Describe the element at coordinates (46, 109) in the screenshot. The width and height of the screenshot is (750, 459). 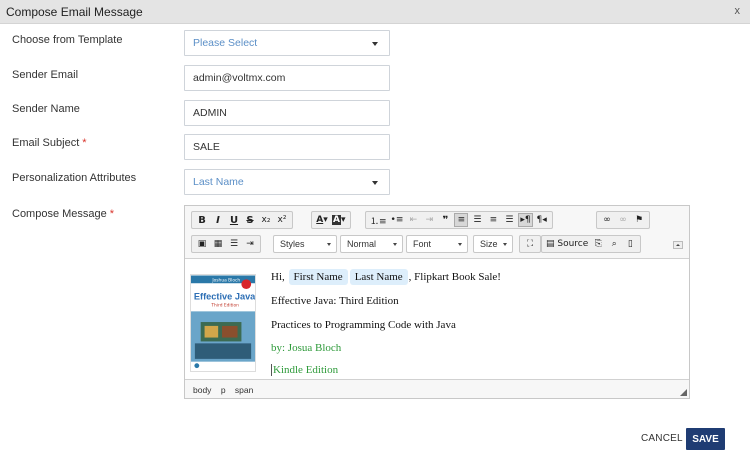
I see `sender-name-label: Sender Name` at that location.